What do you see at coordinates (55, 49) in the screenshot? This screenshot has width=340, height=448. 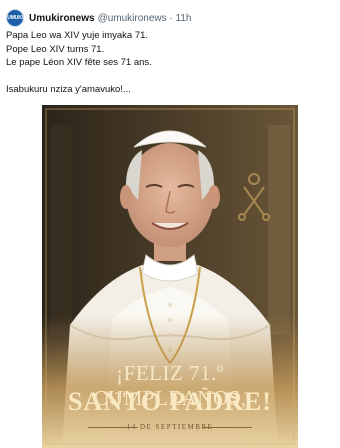 I see `tweet-line-english: Pope Leo XIV turns 71.` at bounding box center [55, 49].